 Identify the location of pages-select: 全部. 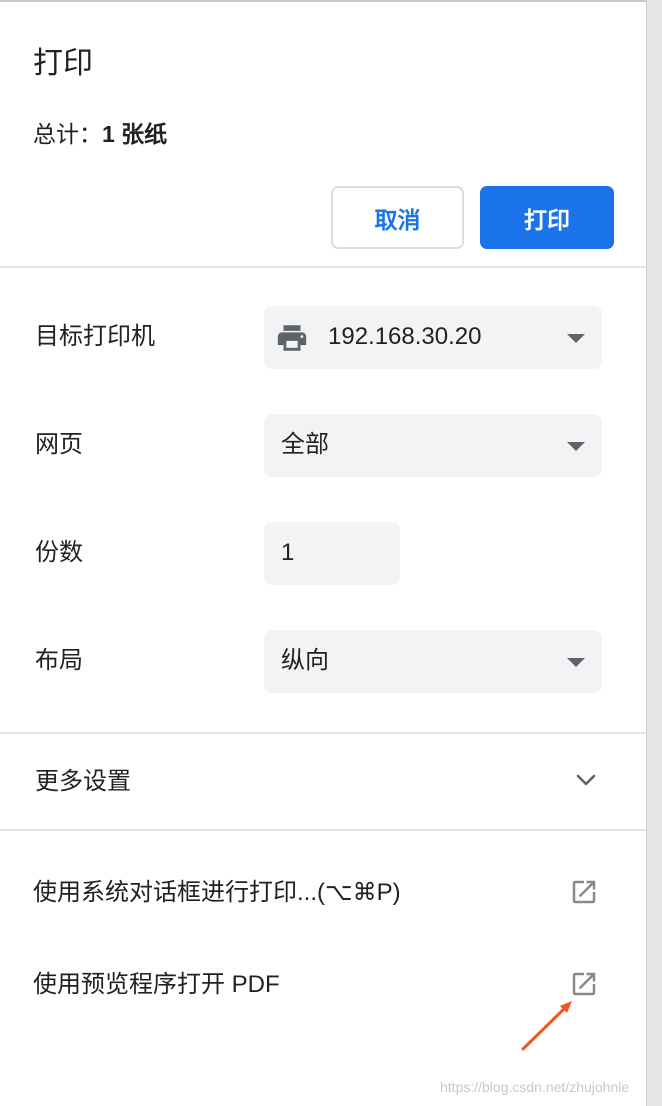
(433, 445).